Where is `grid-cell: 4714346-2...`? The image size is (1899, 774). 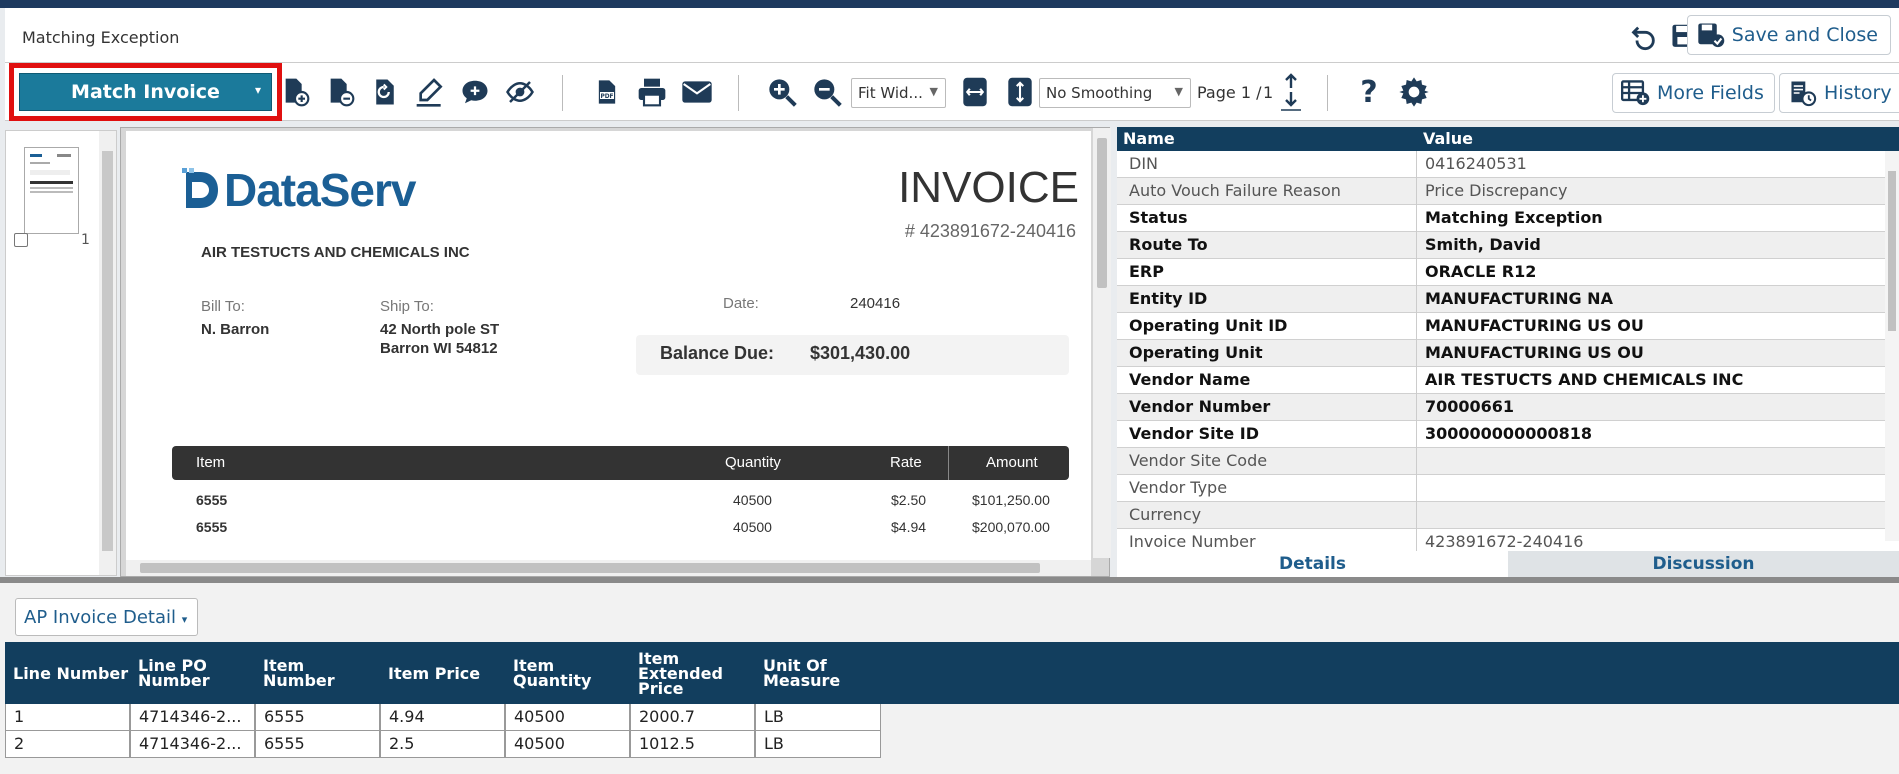 grid-cell: 4714346-2... is located at coordinates (192, 717).